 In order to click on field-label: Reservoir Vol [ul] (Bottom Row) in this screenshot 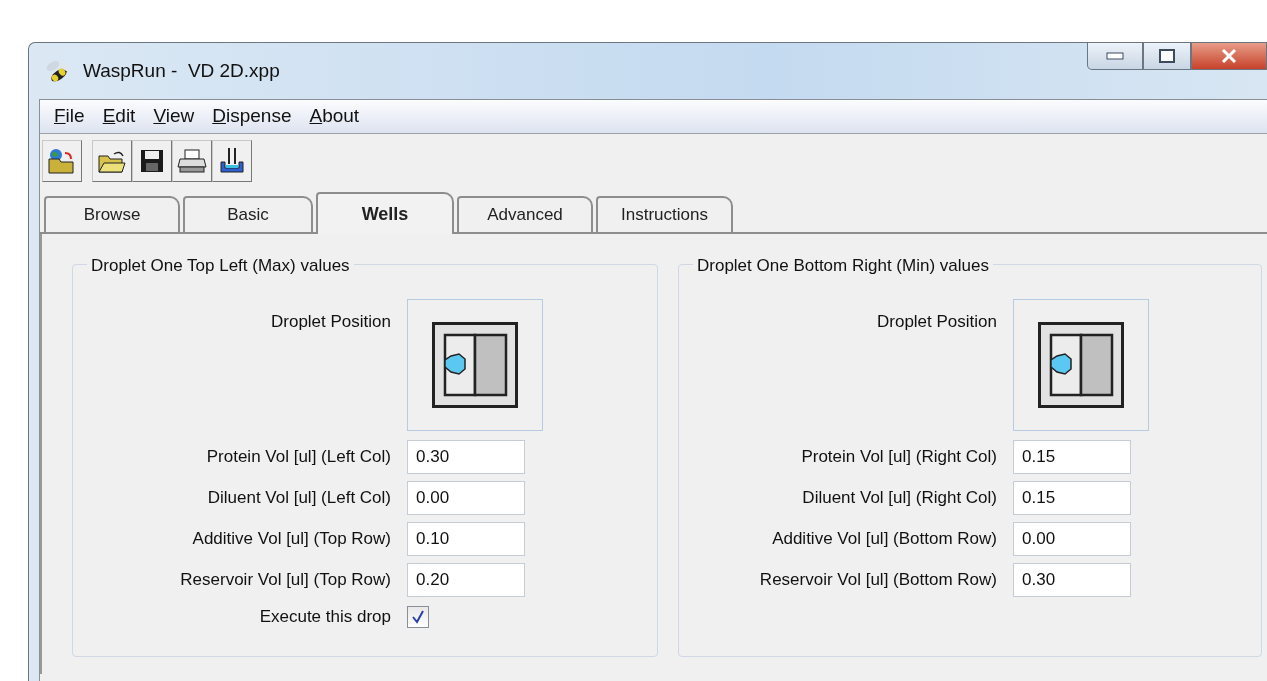, I will do `click(877, 580)`.